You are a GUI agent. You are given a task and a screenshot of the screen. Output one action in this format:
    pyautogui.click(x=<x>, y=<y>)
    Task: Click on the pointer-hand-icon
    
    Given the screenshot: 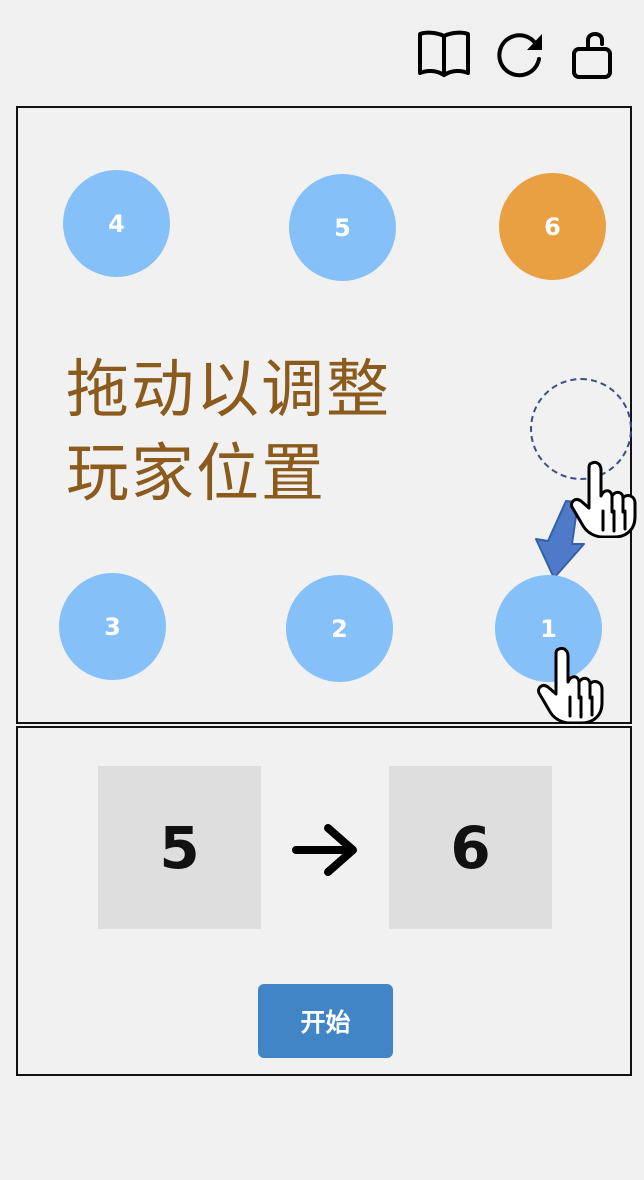 What is the action you would take?
    pyautogui.click(x=576, y=684)
    